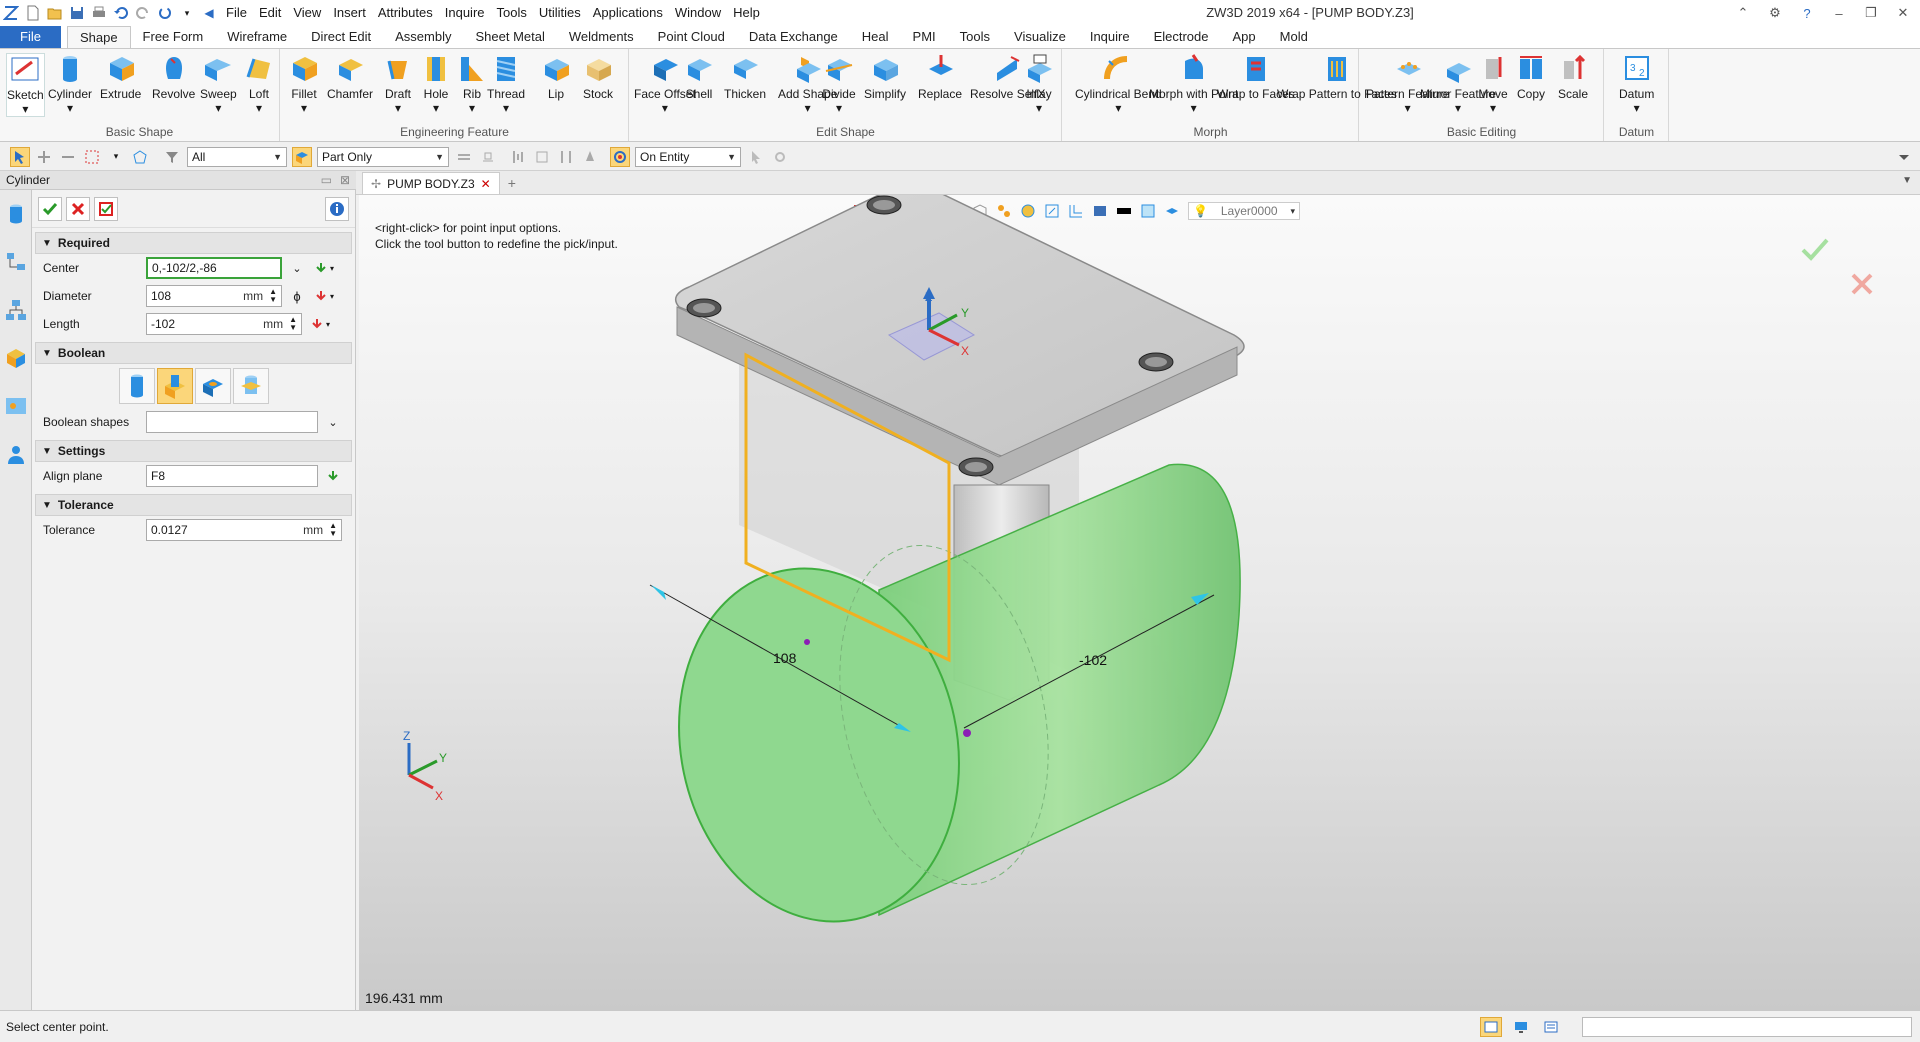 The height and width of the screenshot is (1042, 1920). Describe the element at coordinates (405, 13) in the screenshot. I see `menu-attributes: Attributes` at that location.